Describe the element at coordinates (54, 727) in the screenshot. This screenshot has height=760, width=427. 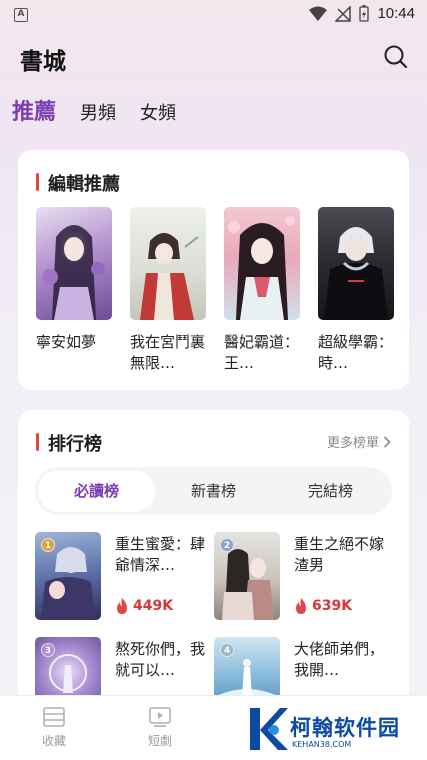
I see `nav-bookshelf: 收藏` at that location.